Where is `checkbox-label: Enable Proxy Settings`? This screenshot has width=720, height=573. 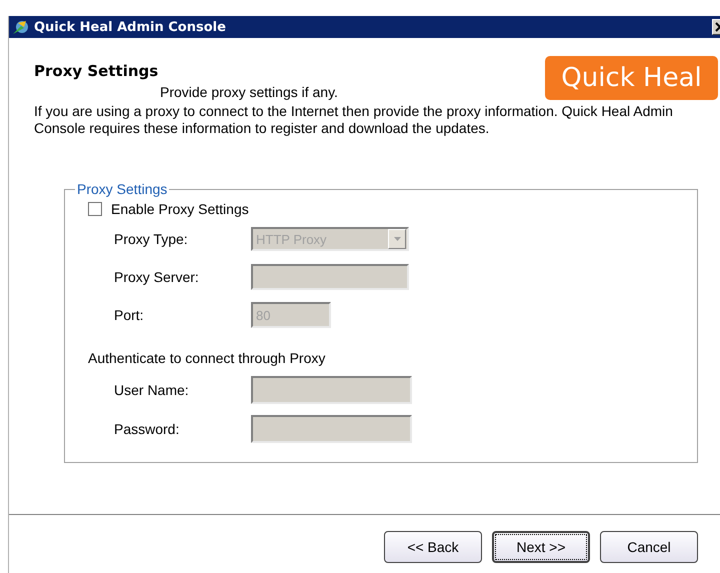
checkbox-label: Enable Proxy Settings is located at coordinates (180, 209).